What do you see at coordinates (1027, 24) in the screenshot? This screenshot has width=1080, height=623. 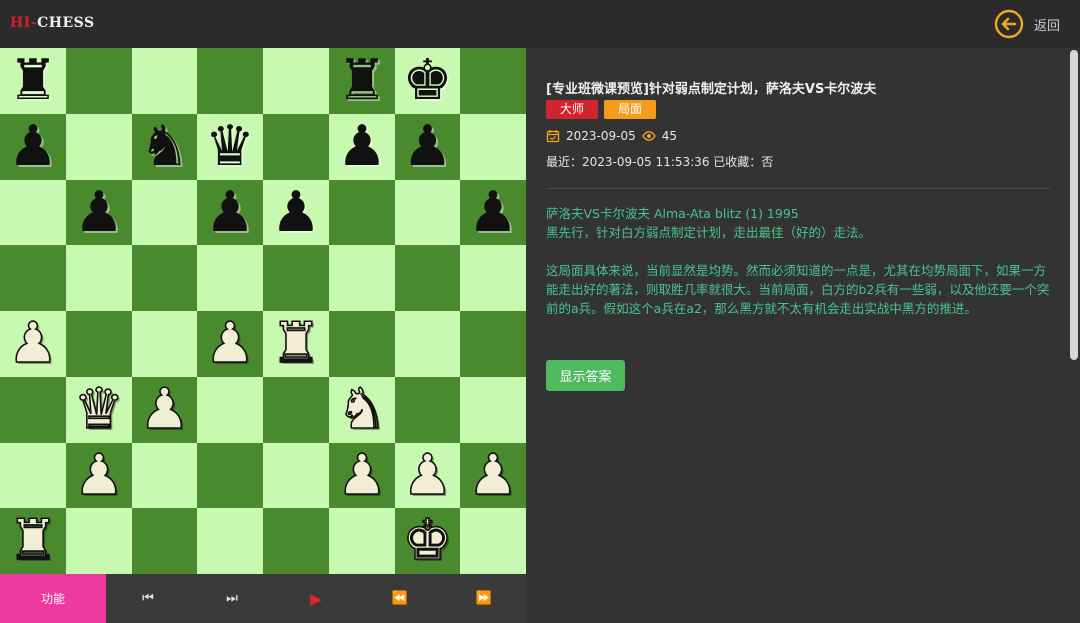 I see `back-button: 返回` at bounding box center [1027, 24].